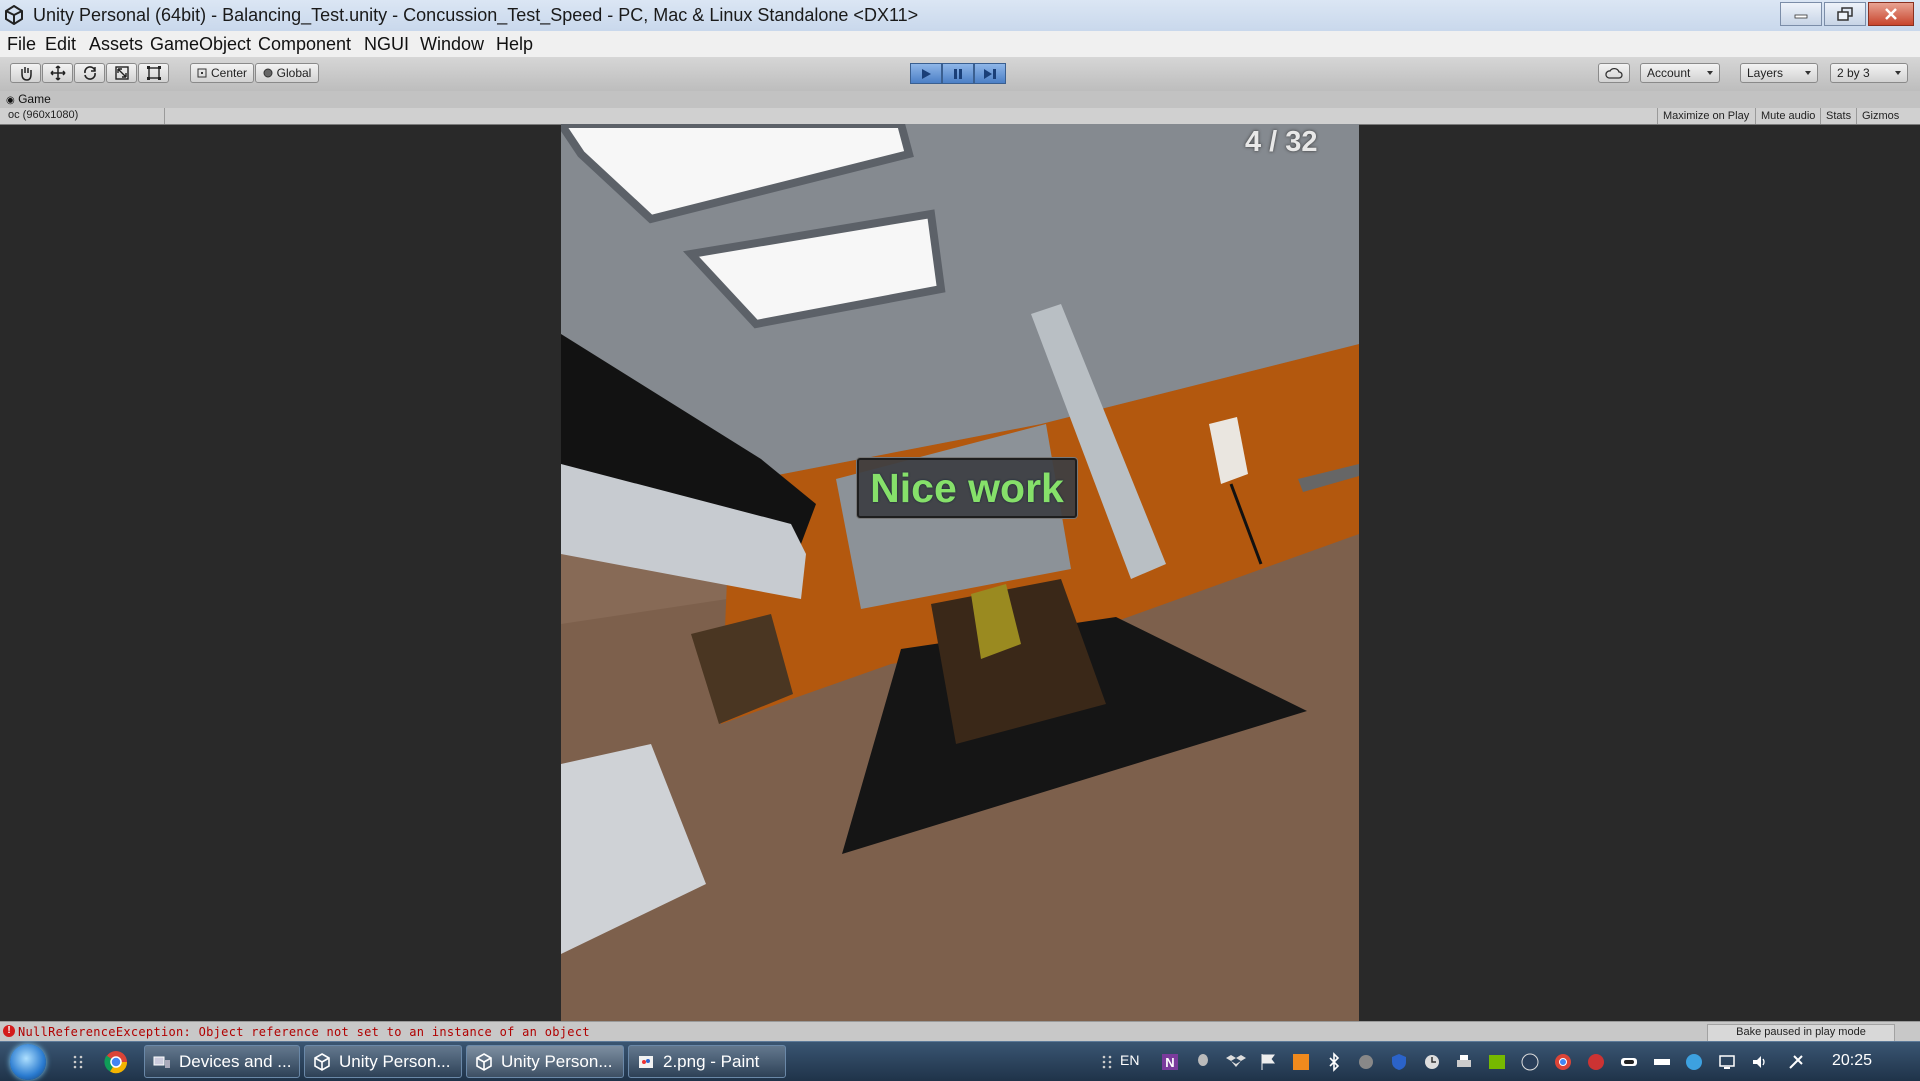 The image size is (1920, 1081). I want to click on layers-dropdown: Layers, so click(1779, 73).